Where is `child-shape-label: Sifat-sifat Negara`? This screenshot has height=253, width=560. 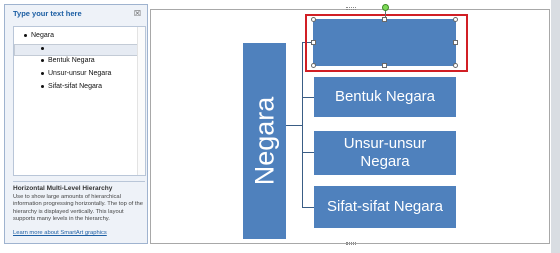
child-shape-label: Sifat-sifat Negara is located at coordinates (385, 206).